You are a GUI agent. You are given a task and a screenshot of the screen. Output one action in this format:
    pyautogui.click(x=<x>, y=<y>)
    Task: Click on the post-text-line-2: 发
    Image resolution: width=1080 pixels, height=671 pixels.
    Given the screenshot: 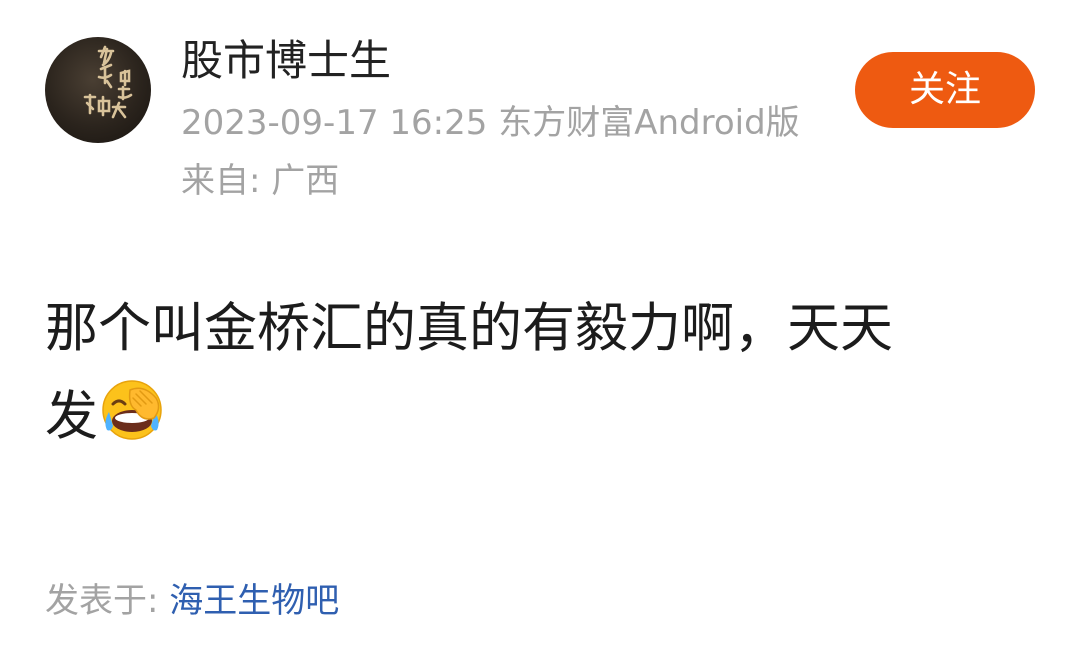 What is the action you would take?
    pyautogui.click(x=71, y=416)
    